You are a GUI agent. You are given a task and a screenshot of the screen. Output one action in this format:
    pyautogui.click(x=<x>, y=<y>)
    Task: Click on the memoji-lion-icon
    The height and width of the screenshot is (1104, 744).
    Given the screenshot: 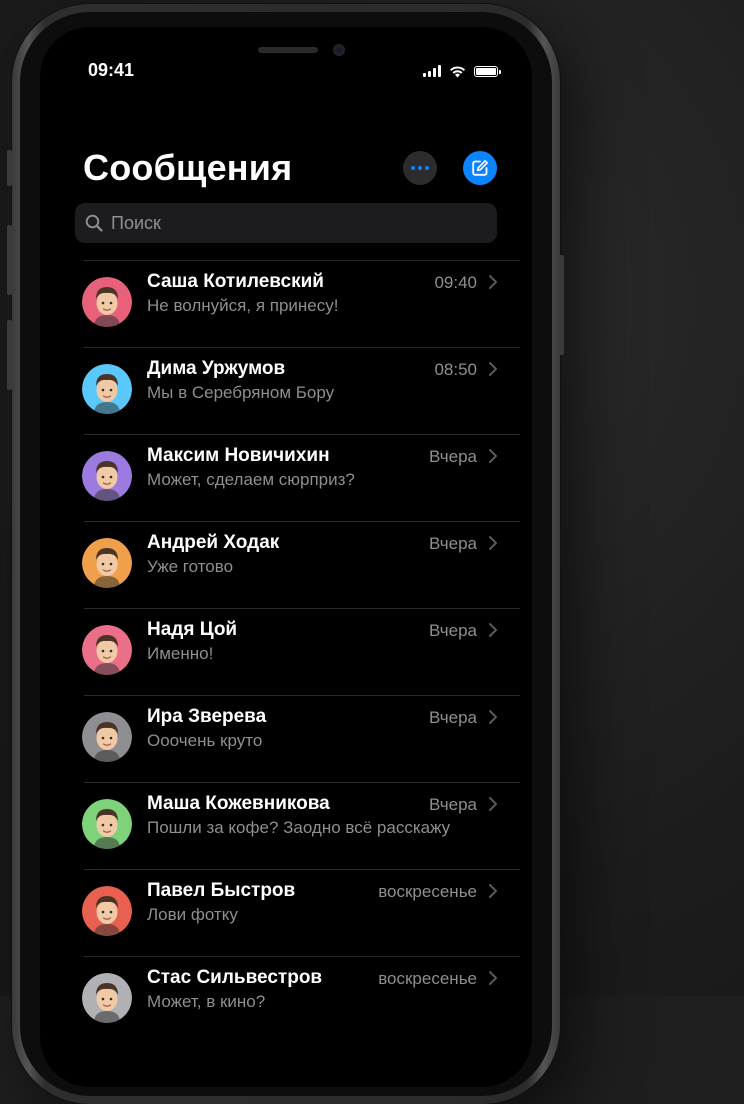 What is the action you would take?
    pyautogui.click(x=107, y=737)
    